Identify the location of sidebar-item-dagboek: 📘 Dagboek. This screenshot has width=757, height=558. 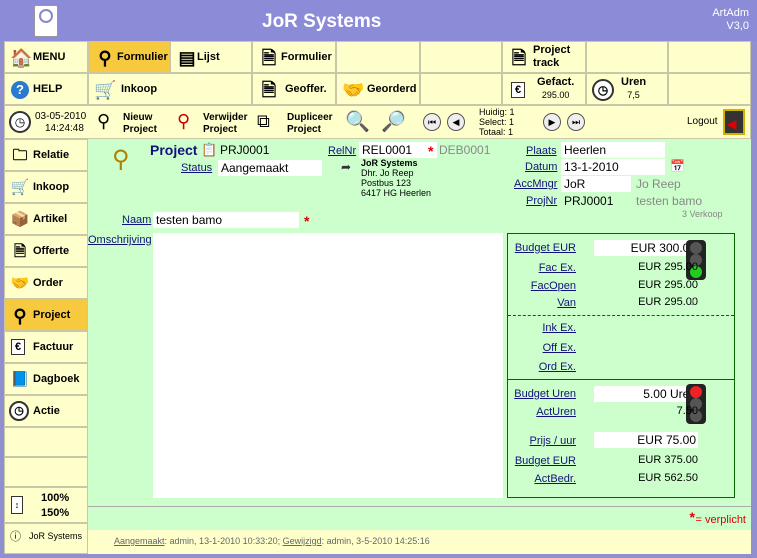
(46, 379).